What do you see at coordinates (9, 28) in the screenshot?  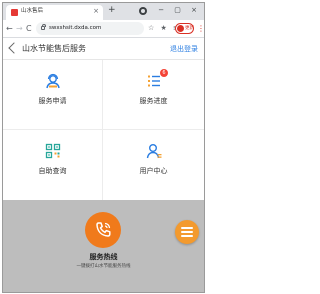 I see `back-icon: ←` at bounding box center [9, 28].